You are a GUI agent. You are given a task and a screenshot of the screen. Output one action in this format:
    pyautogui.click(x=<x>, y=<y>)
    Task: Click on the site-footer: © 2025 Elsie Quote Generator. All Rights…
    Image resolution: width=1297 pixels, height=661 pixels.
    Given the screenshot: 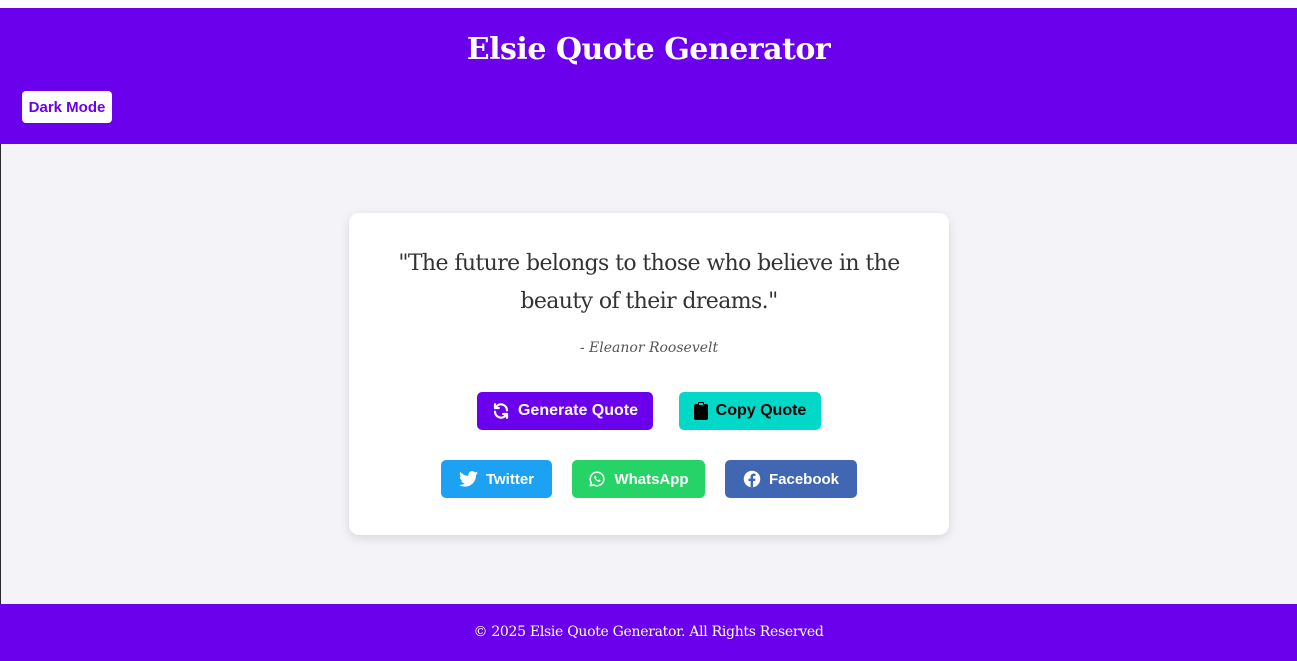 What is the action you would take?
    pyautogui.click(x=648, y=632)
    